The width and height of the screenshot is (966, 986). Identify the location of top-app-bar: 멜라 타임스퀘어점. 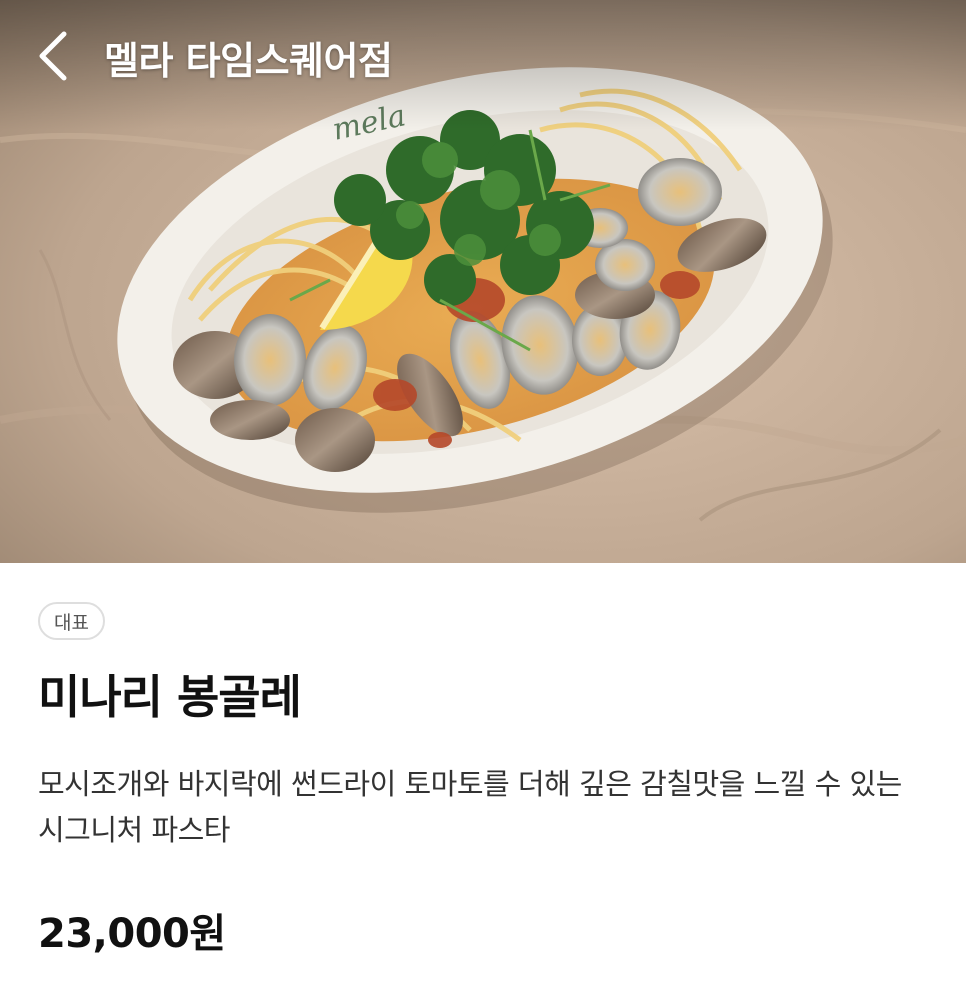
(483, 60).